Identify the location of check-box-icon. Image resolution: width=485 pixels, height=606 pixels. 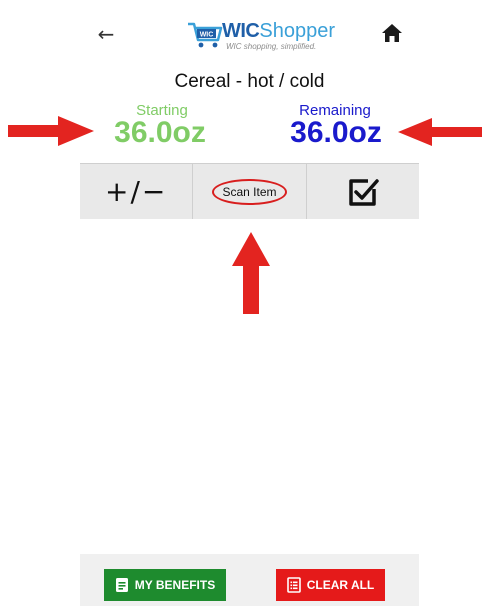
(364, 192).